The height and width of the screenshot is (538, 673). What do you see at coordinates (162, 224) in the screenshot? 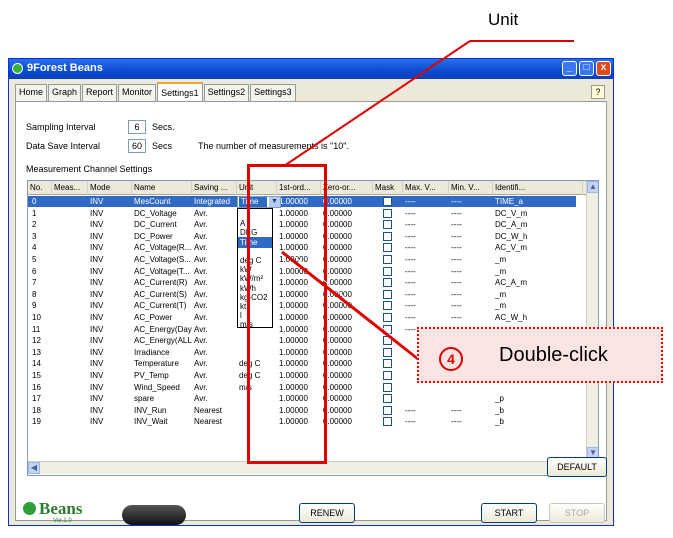
I see `cell-name: DC_Current` at bounding box center [162, 224].